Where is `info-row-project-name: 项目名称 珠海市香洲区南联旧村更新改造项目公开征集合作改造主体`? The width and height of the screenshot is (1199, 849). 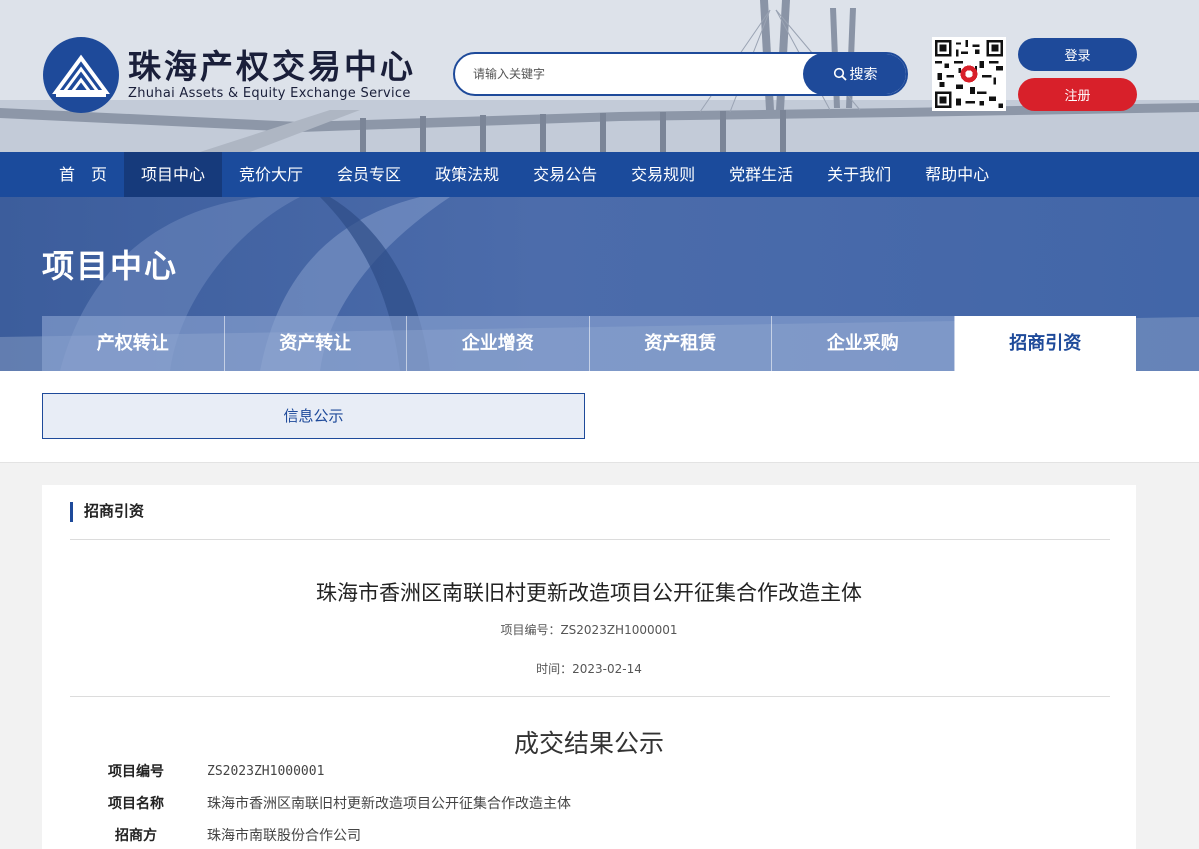 info-row-project-name: 项目名称 珠海市香洲区南联旧村更新改造项目公开征集合作改造主体 is located at coordinates (320, 803).